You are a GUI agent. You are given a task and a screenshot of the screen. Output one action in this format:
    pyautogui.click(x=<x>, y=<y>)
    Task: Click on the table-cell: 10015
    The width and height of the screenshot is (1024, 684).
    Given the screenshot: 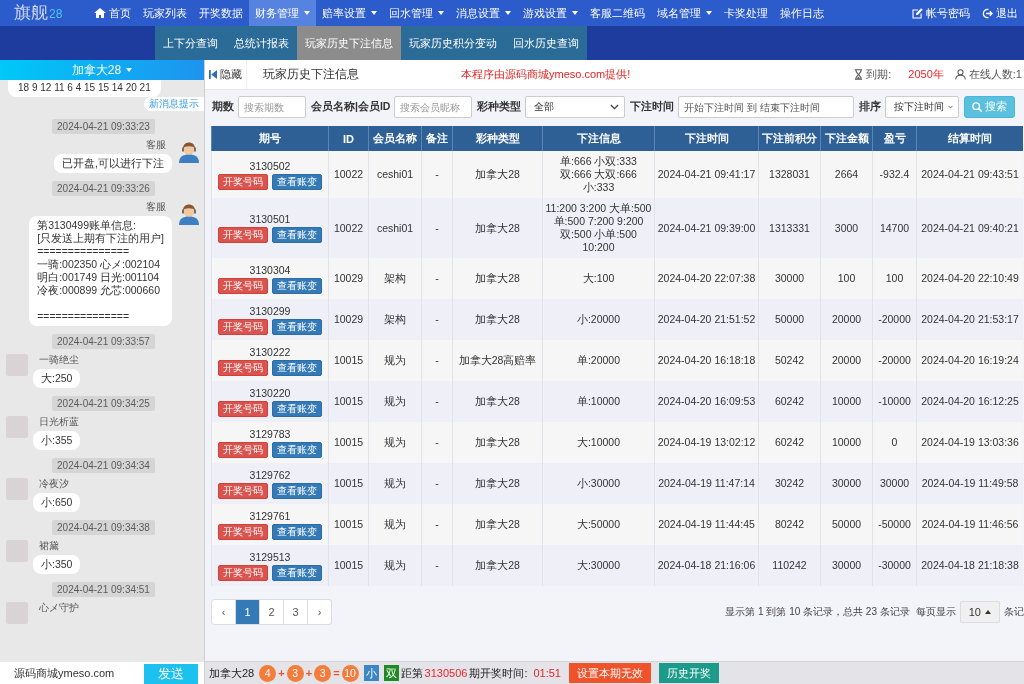 What is the action you would take?
    pyautogui.click(x=348, y=565)
    